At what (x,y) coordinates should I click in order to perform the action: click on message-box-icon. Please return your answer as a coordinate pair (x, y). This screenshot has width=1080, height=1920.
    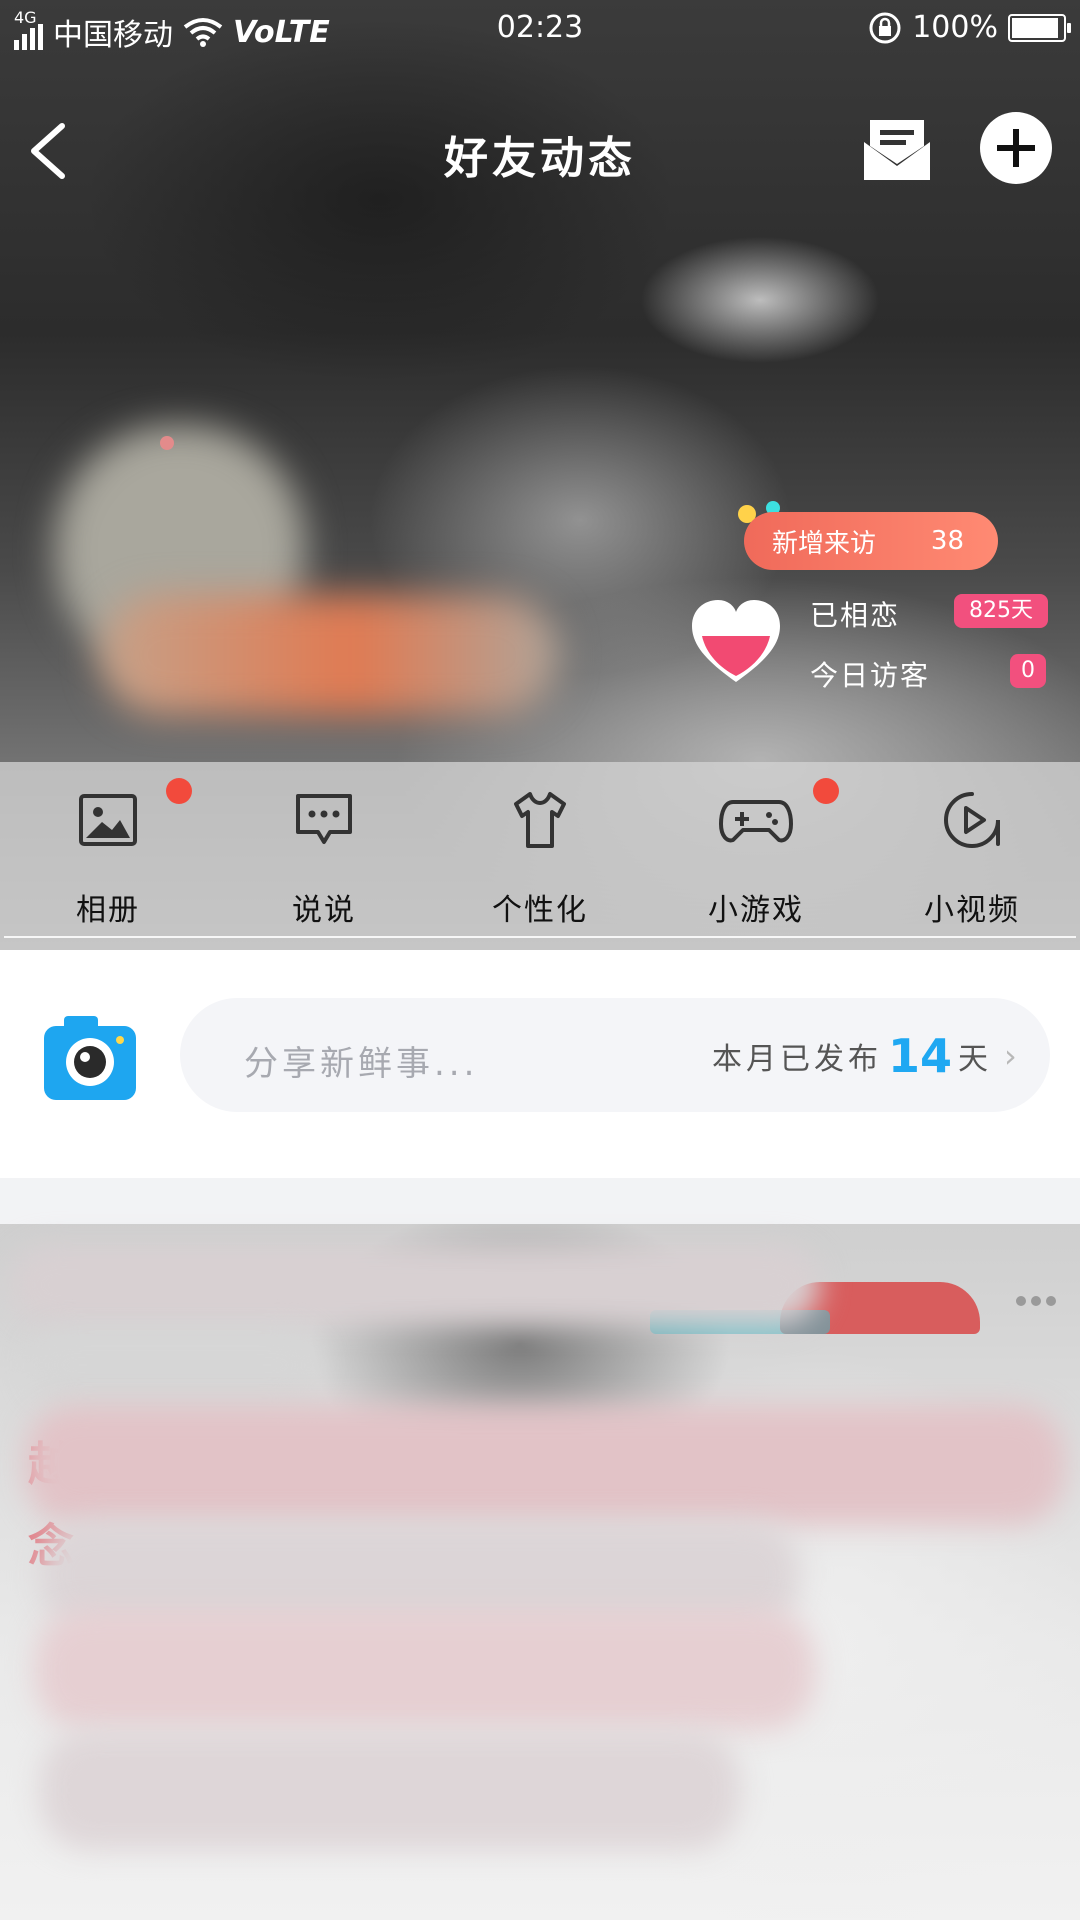
    Looking at the image, I should click on (897, 149).